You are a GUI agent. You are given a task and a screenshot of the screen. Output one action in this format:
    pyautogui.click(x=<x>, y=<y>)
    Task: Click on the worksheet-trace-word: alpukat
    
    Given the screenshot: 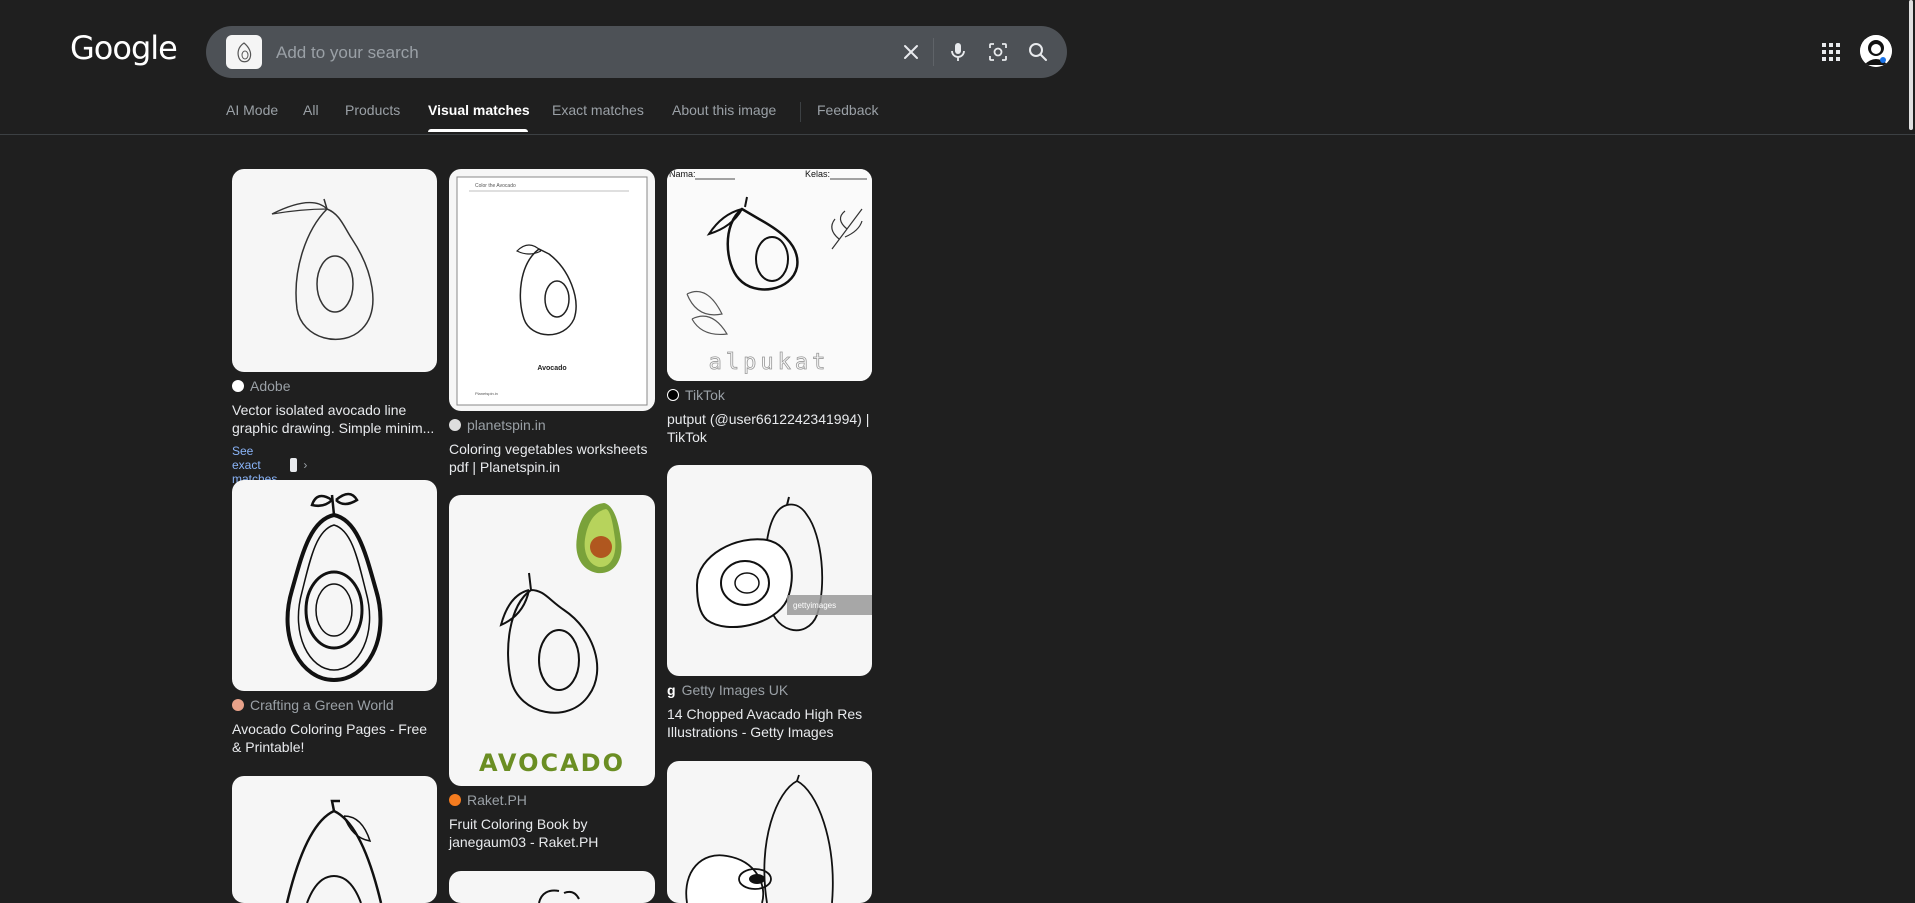 What is the action you would take?
    pyautogui.click(x=769, y=362)
    